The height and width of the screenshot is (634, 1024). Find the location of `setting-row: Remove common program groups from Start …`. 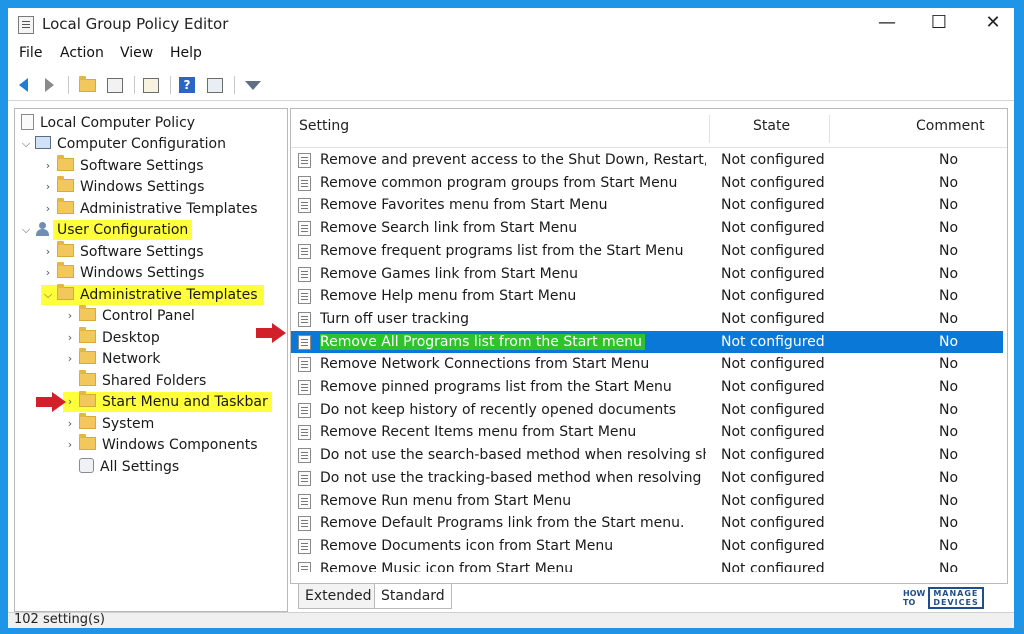

setting-row: Remove common program groups from Start … is located at coordinates (647, 183).